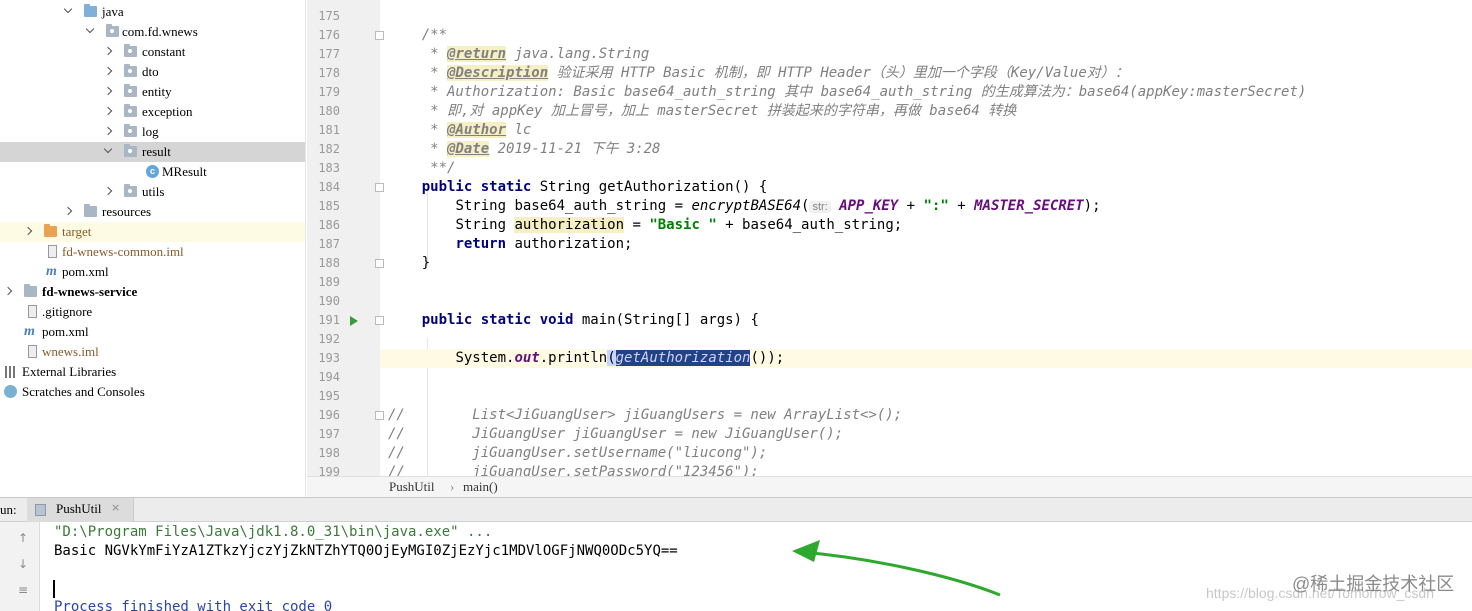  I want to click on tree-item: entity, so click(152, 92).